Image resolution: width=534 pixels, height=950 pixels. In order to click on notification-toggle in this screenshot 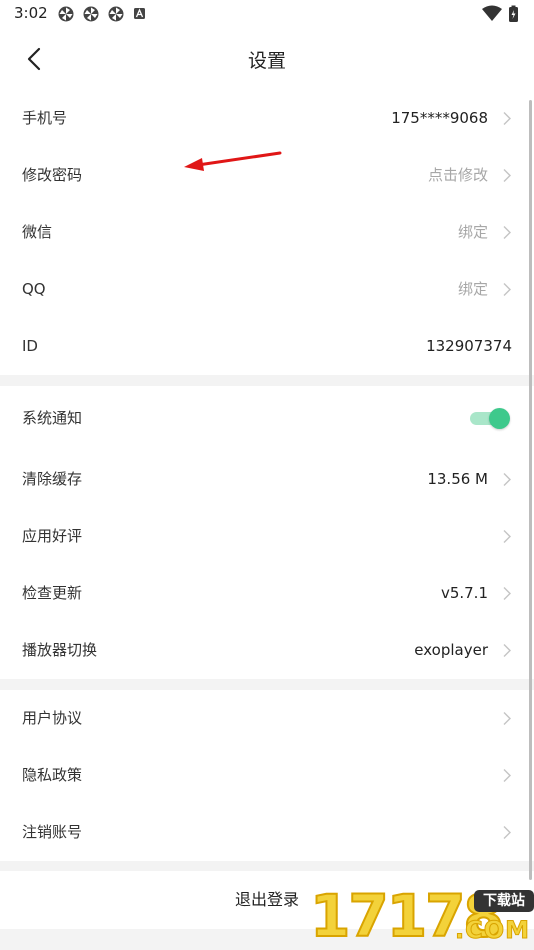, I will do `click(490, 418)`.